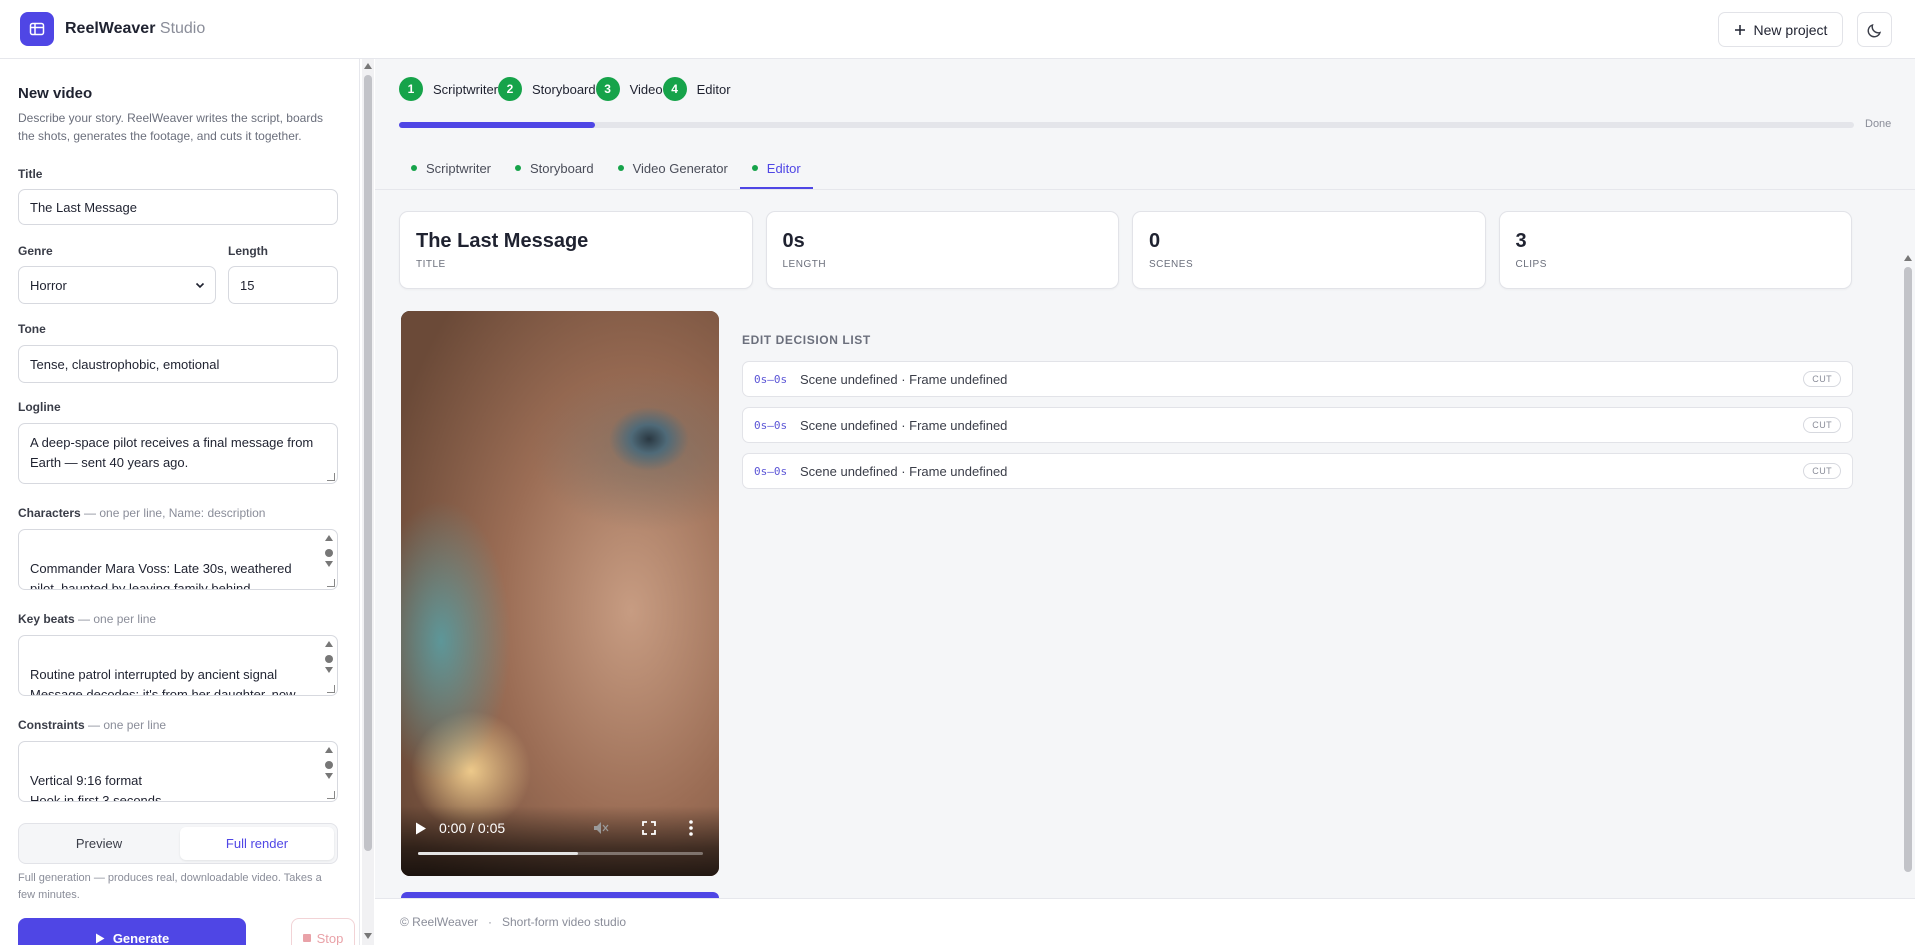  I want to click on main-scrollbar, so click(1908, 600).